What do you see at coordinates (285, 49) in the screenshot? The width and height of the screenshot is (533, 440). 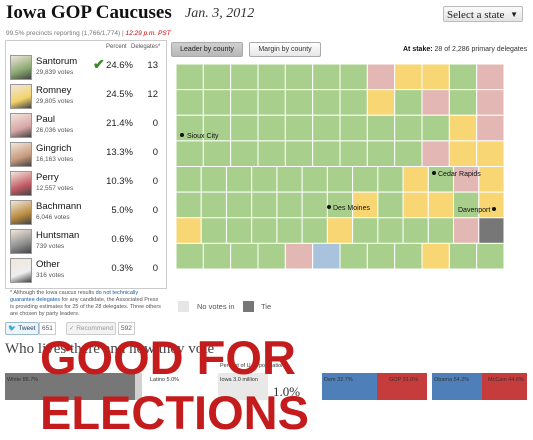 I see `margin-by-county-button: Margin by county` at bounding box center [285, 49].